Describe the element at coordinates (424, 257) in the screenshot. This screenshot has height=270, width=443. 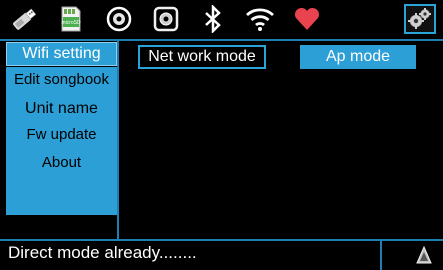
I see `triangle-indicator-icon` at that location.